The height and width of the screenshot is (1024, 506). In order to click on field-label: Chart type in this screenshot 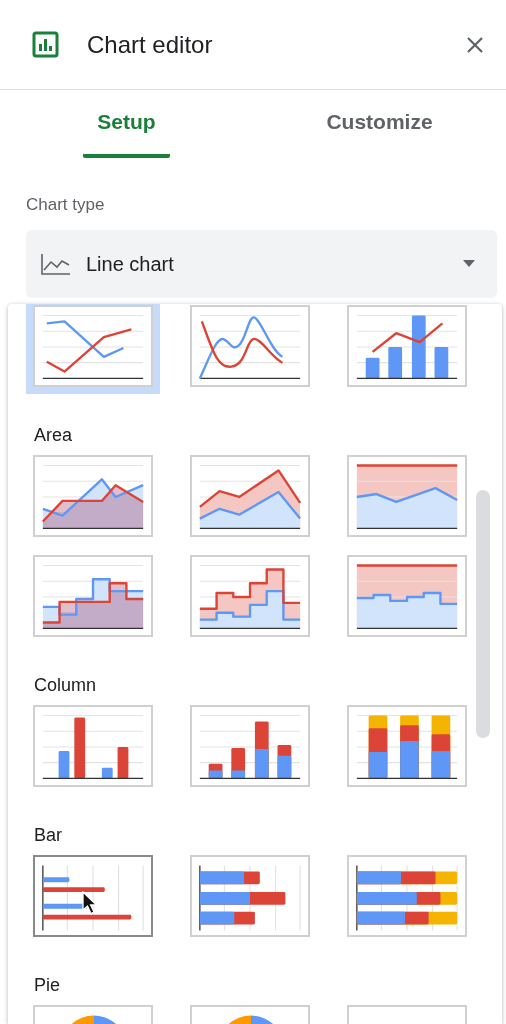, I will do `click(66, 205)`.